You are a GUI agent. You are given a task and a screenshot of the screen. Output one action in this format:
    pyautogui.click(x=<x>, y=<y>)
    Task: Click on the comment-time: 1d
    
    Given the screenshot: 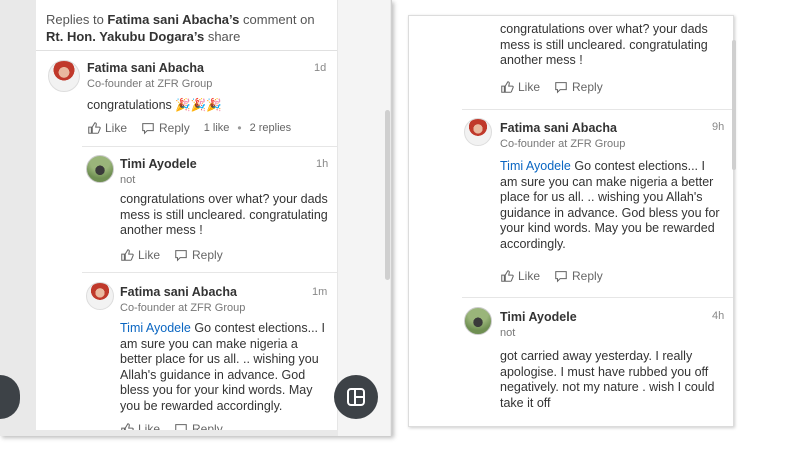 What is the action you would take?
    pyautogui.click(x=320, y=68)
    